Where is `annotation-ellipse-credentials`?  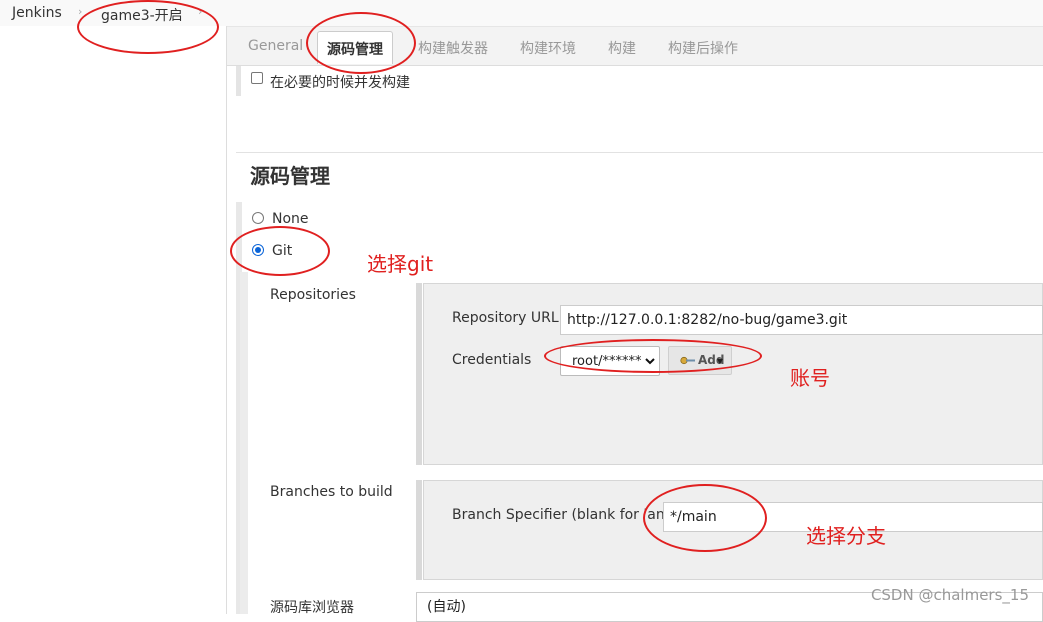
annotation-ellipse-credentials is located at coordinates (653, 356).